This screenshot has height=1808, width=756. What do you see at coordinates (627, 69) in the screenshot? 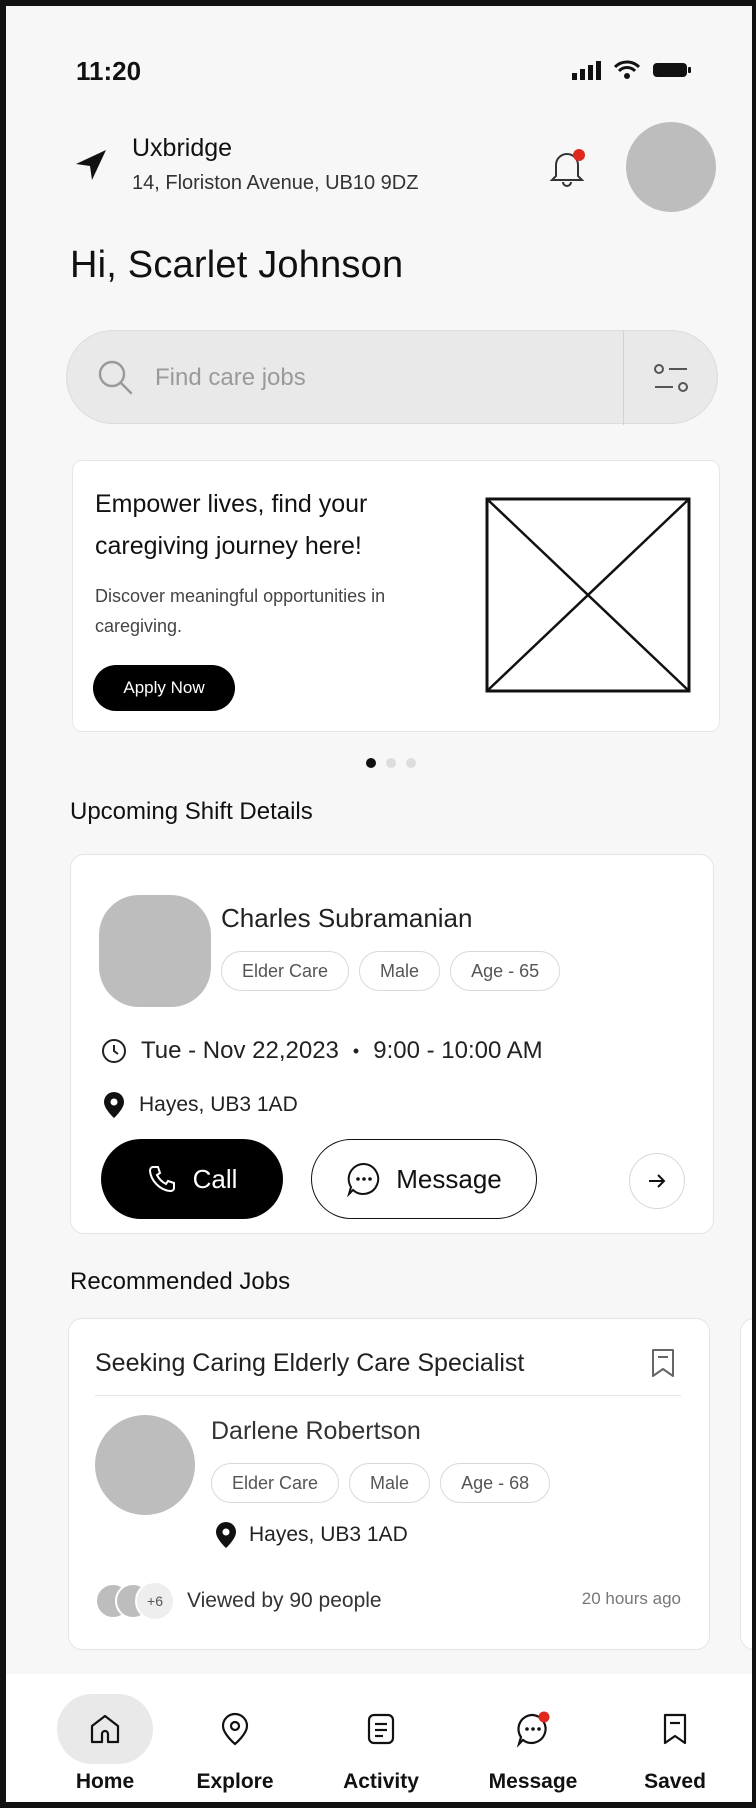
I see `wifi-icon` at bounding box center [627, 69].